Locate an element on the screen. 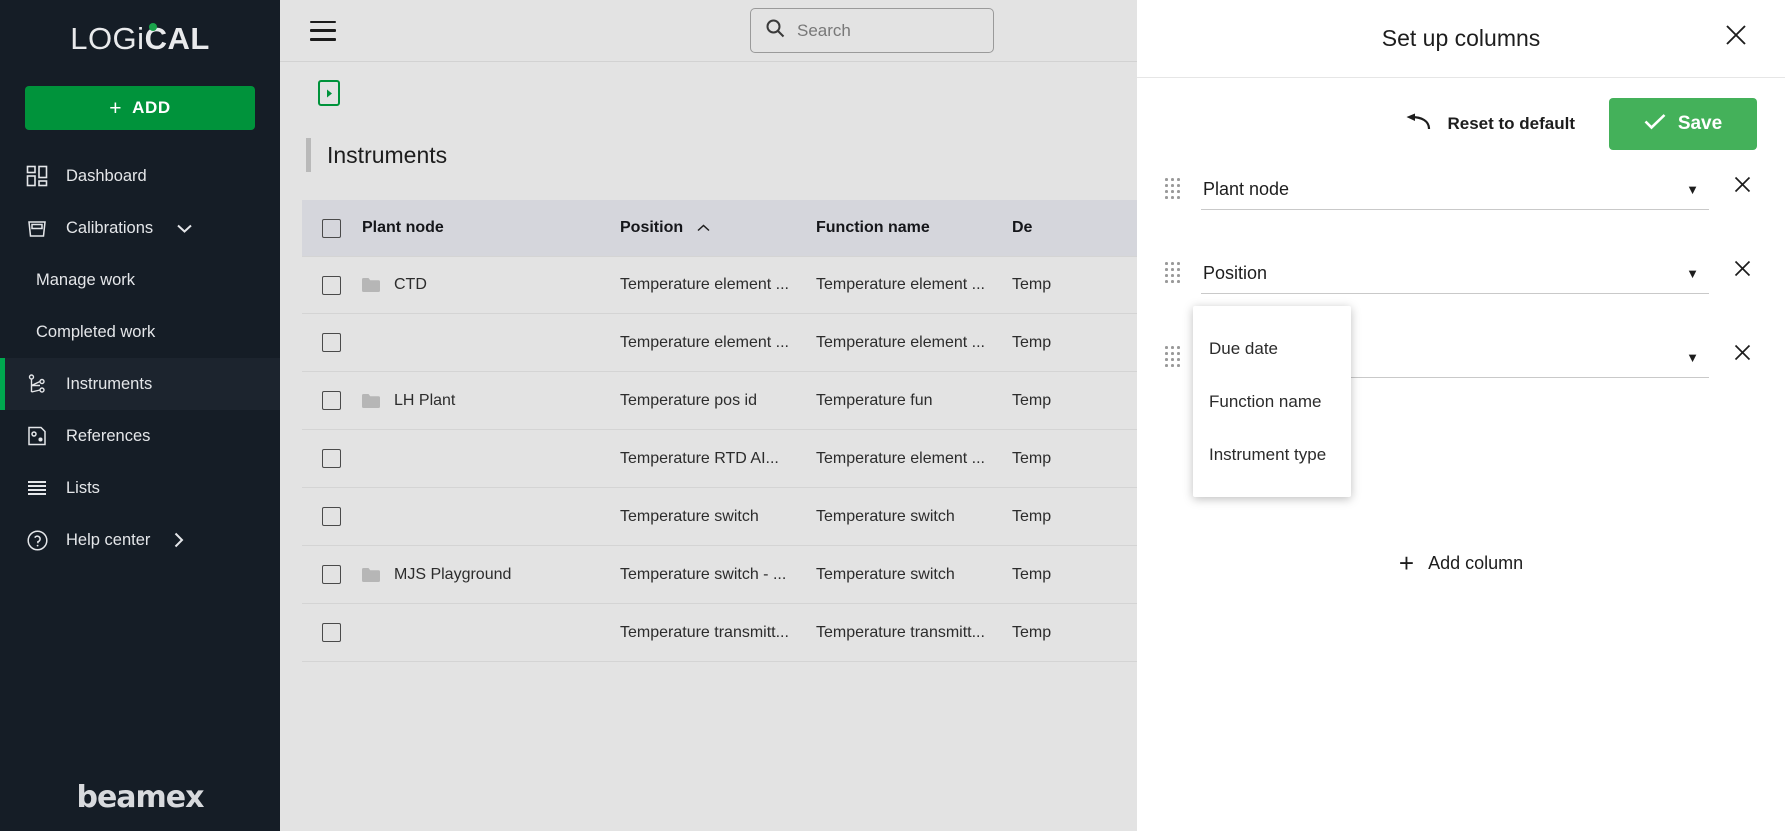  cell-text: LH Plant is located at coordinates (425, 400).